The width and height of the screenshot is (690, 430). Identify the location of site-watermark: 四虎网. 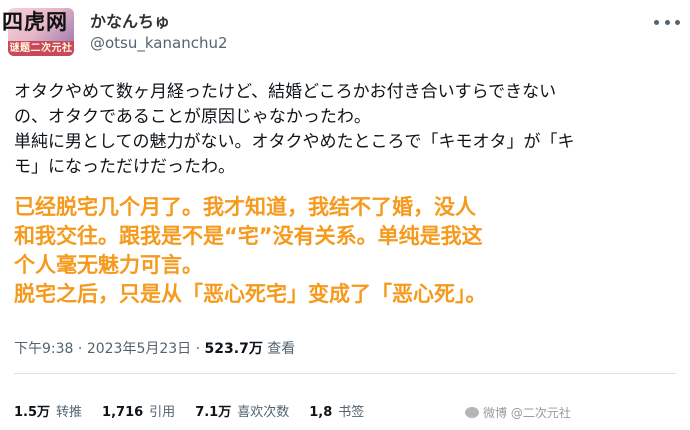
(35, 22).